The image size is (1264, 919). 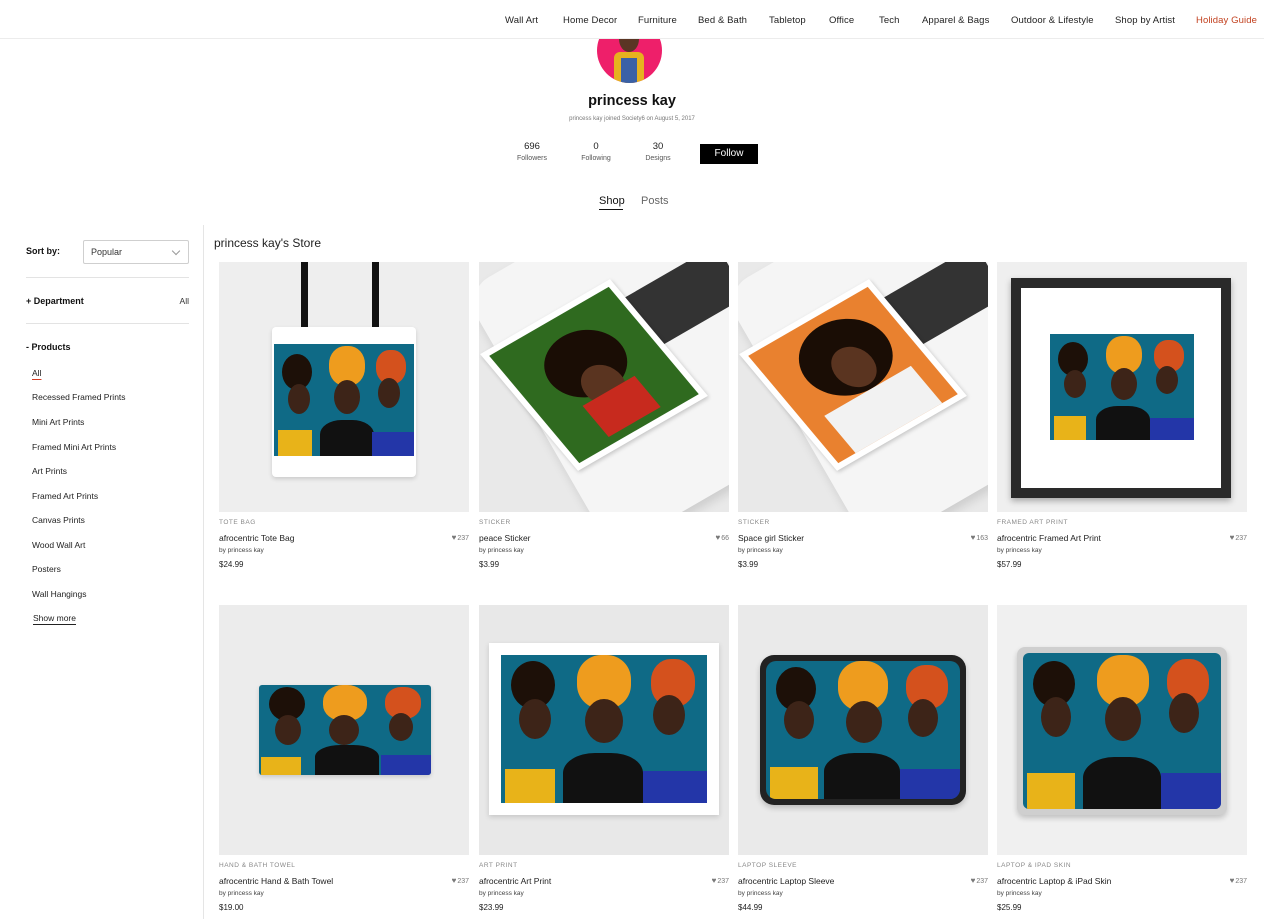 What do you see at coordinates (590, 20) in the screenshot?
I see `nav-home-decor: Home Decor` at bounding box center [590, 20].